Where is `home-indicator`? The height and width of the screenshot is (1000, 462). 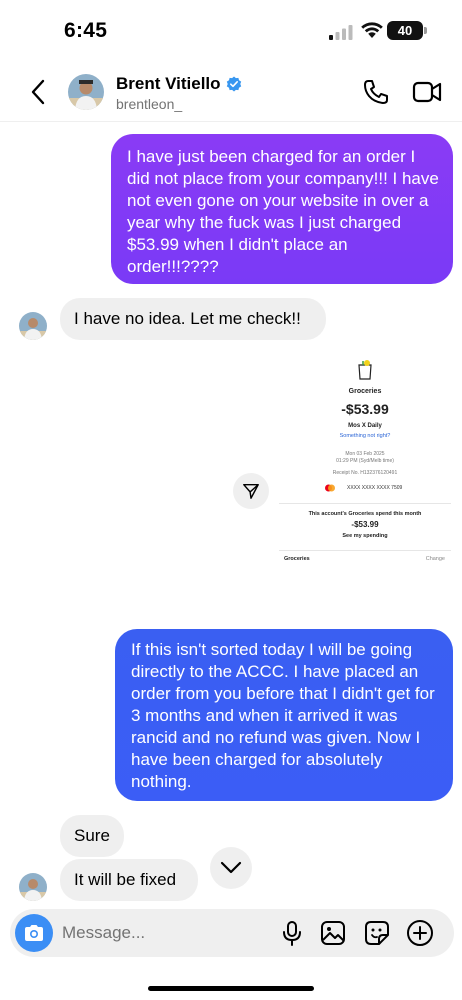 home-indicator is located at coordinates (231, 988).